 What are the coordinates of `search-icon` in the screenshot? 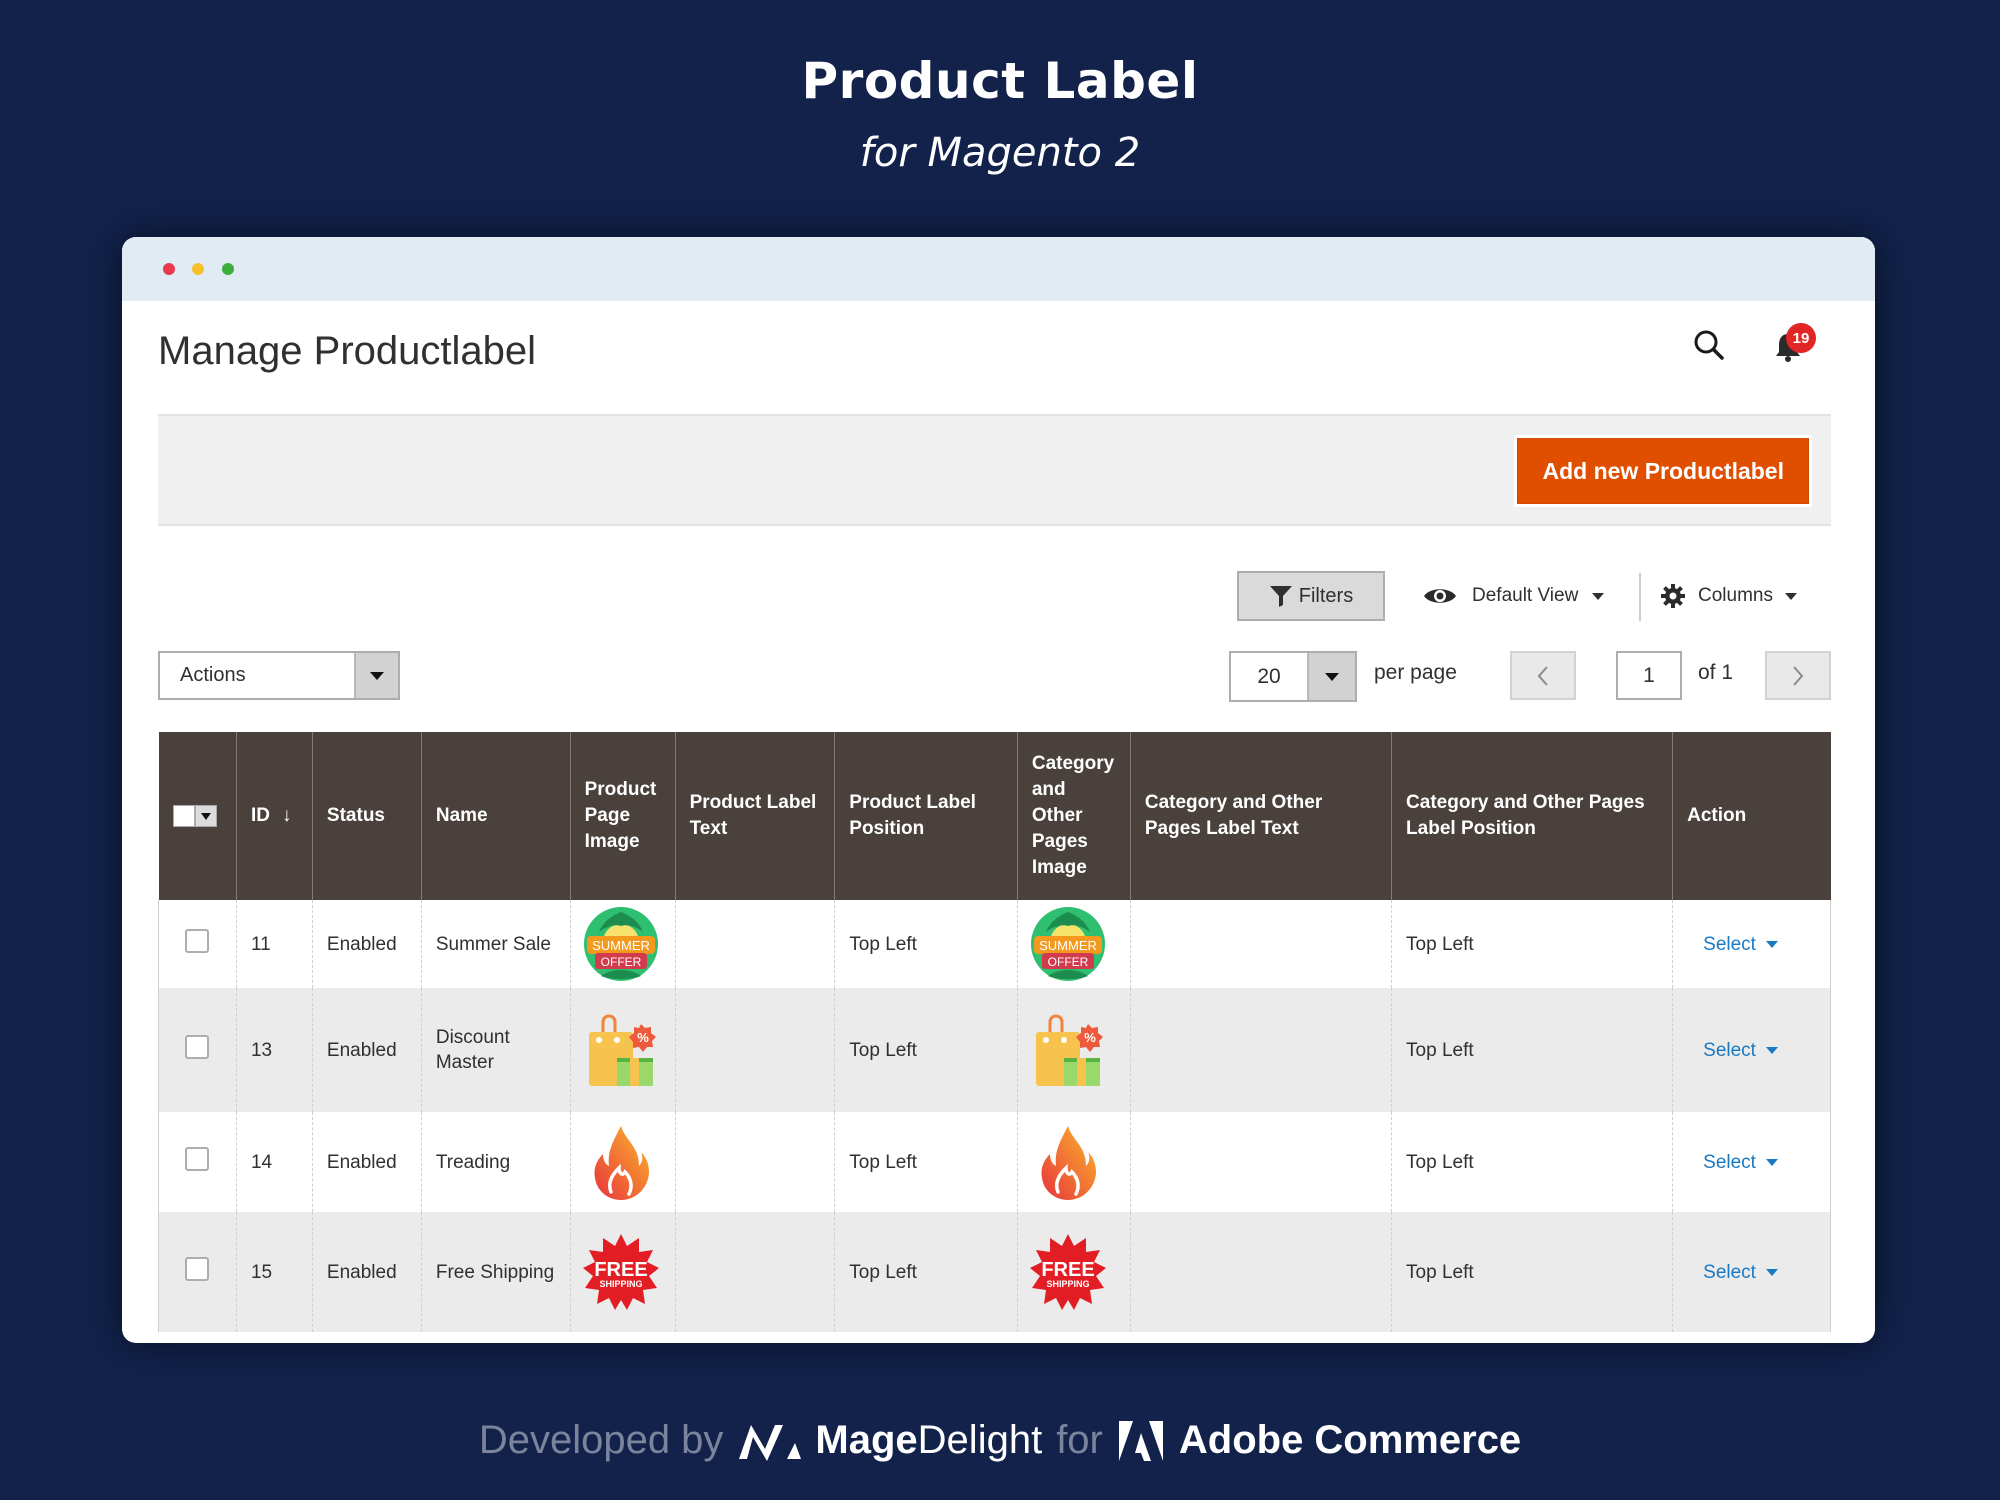 It's located at (1709, 345).